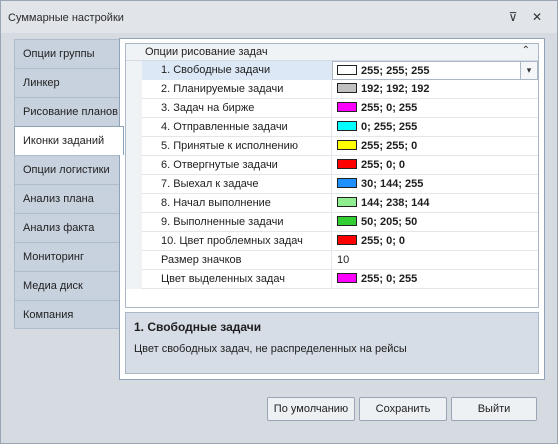 Image resolution: width=558 pixels, height=444 pixels. What do you see at coordinates (395, 203) in the screenshot?
I see `value-text: 144; 238; 144` at bounding box center [395, 203].